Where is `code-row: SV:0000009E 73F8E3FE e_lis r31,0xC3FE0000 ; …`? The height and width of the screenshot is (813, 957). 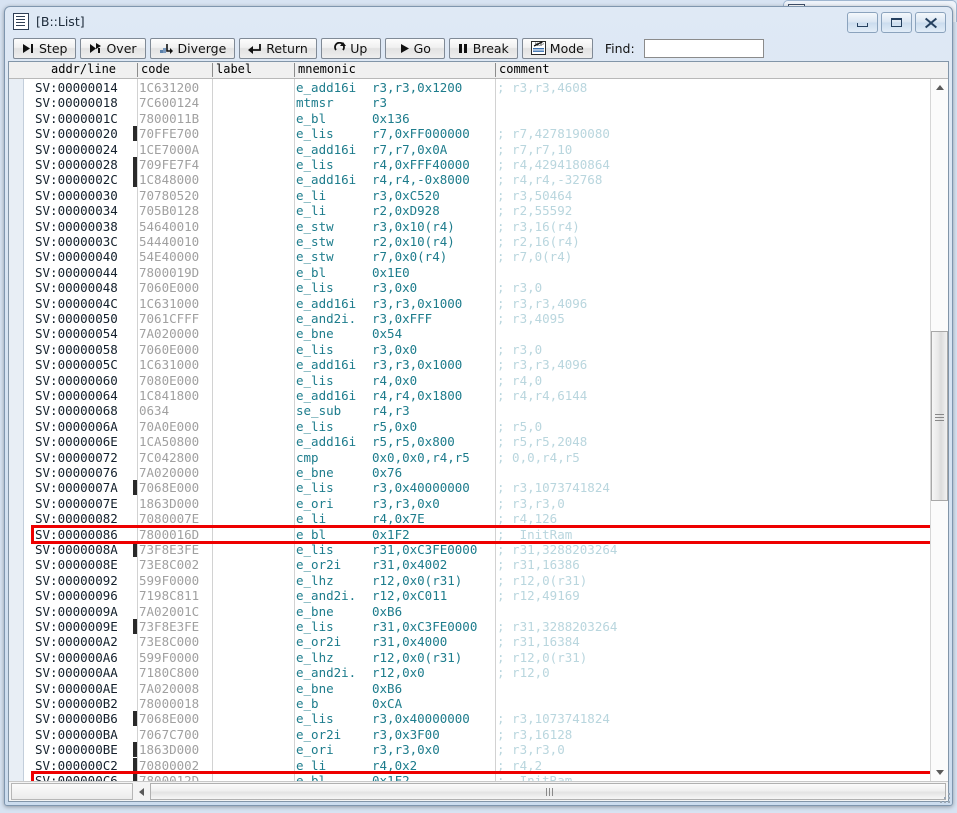
code-row: SV:0000009E 73F8E3FE e_lis r31,0xC3FE0000 ; … is located at coordinates (469, 626).